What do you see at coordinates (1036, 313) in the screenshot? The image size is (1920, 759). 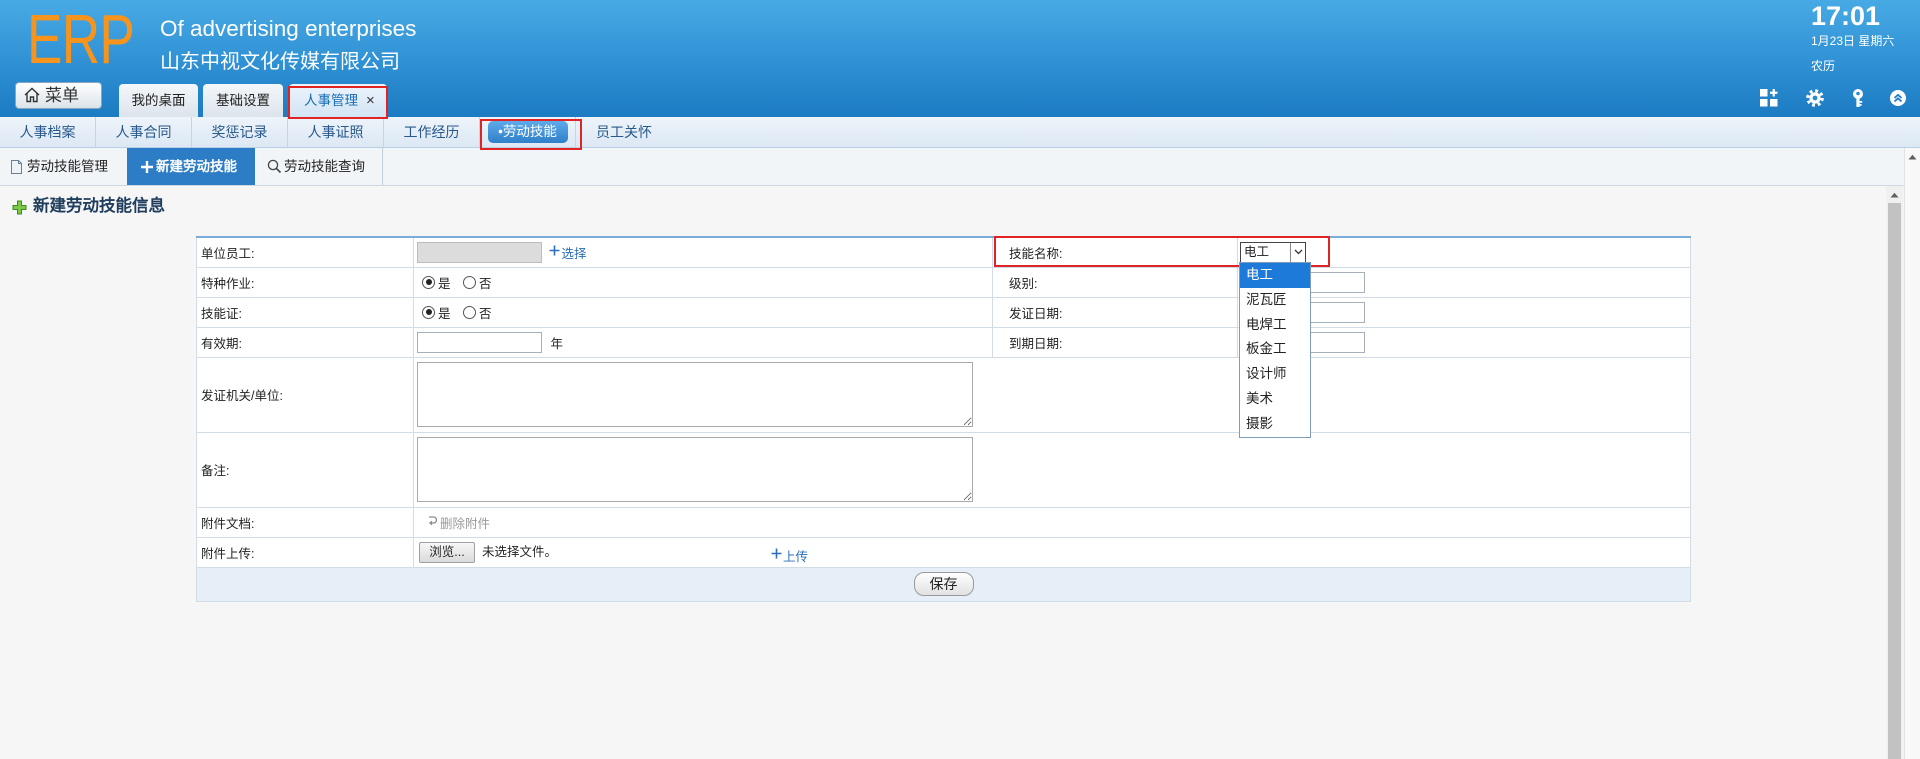 I see `issue-date-label: 发证日期:` at bounding box center [1036, 313].